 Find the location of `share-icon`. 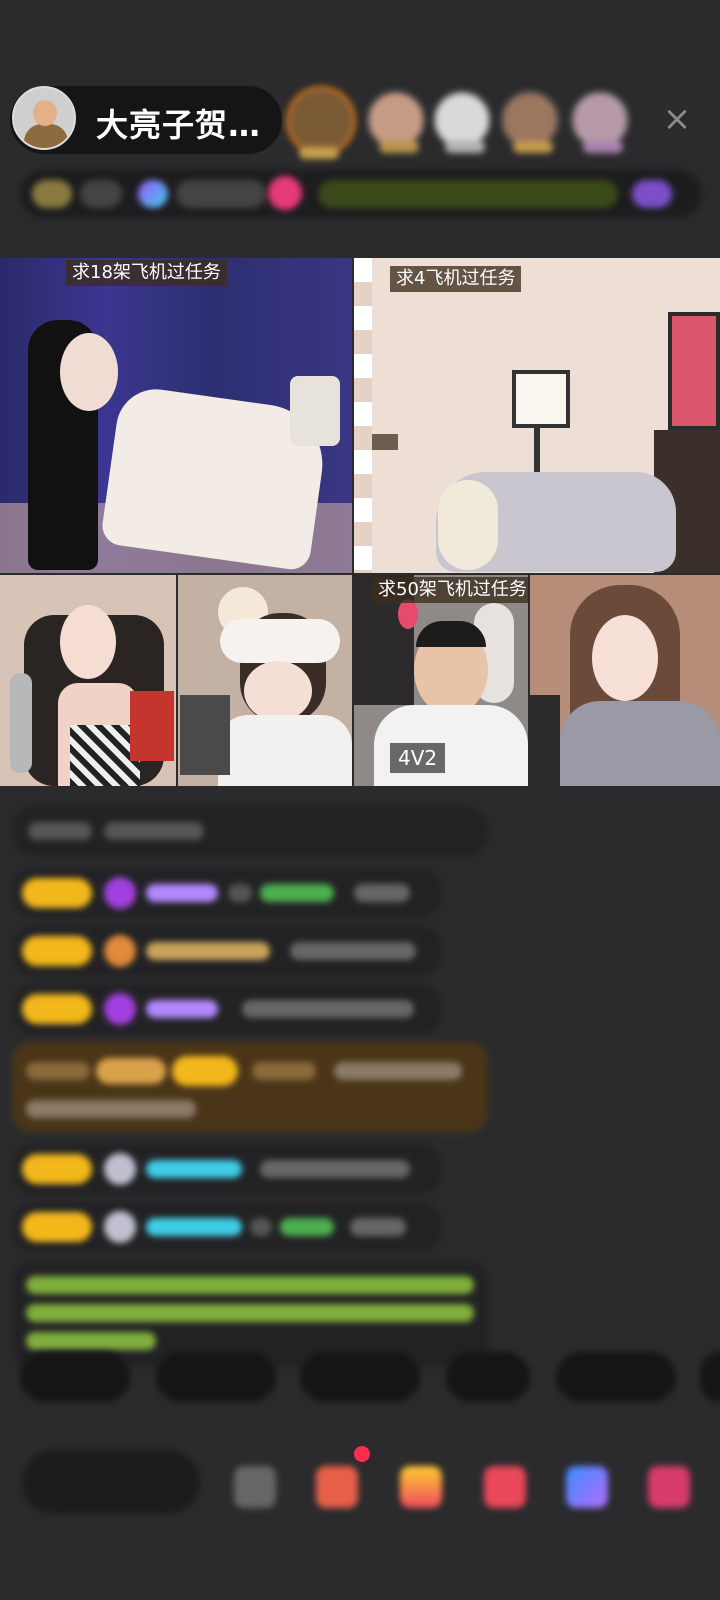

share-icon is located at coordinates (587, 1487).